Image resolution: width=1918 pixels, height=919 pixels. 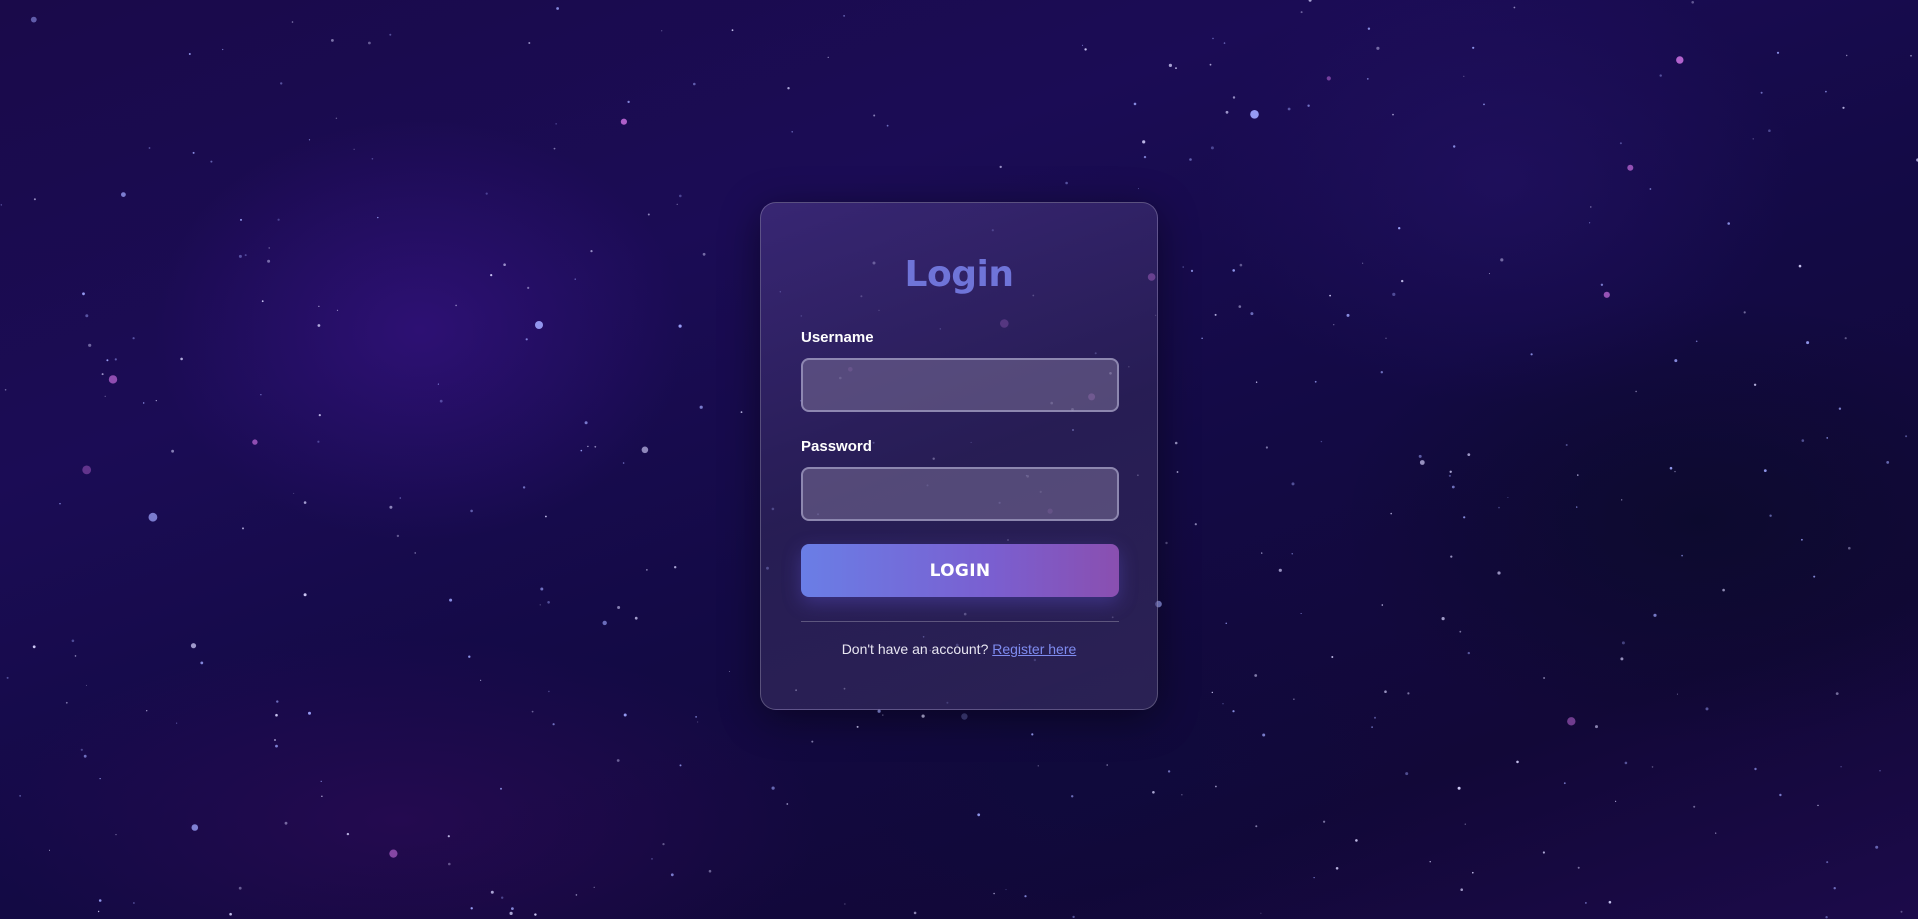 I want to click on register-prompt-line: Don't have an account? Register here, so click(x=959, y=649).